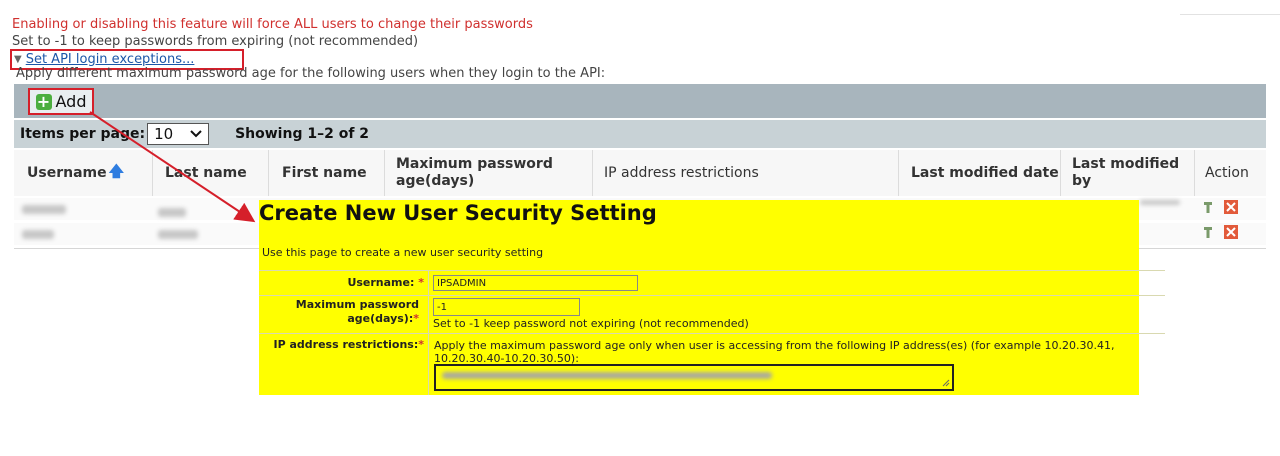  Describe the element at coordinates (164, 134) in the screenshot. I see `page-size-value: 10` at that location.